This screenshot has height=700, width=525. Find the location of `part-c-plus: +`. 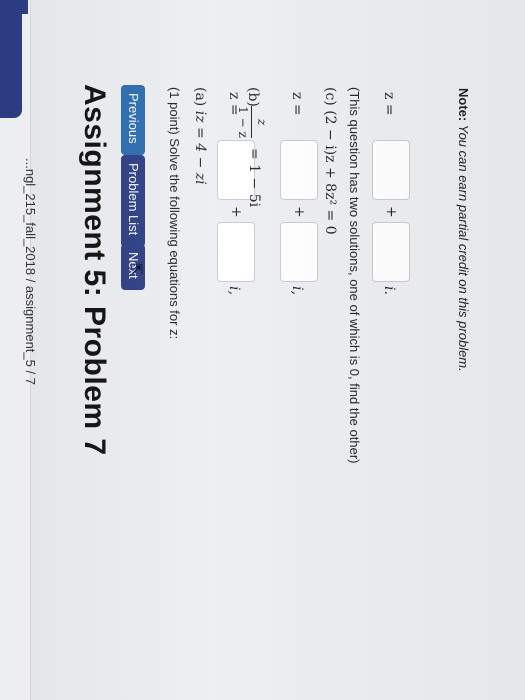

part-c-plus: + is located at coordinates (391, 212).